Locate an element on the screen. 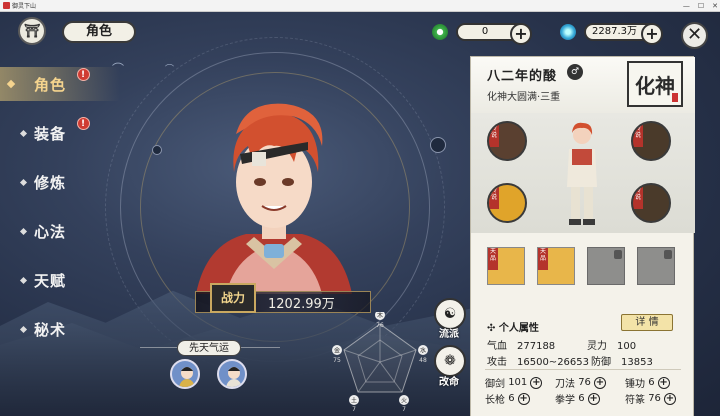 The height and width of the screenshot is (416, 720). skill-slots: 天品 天品 is located at coordinates (583, 270).